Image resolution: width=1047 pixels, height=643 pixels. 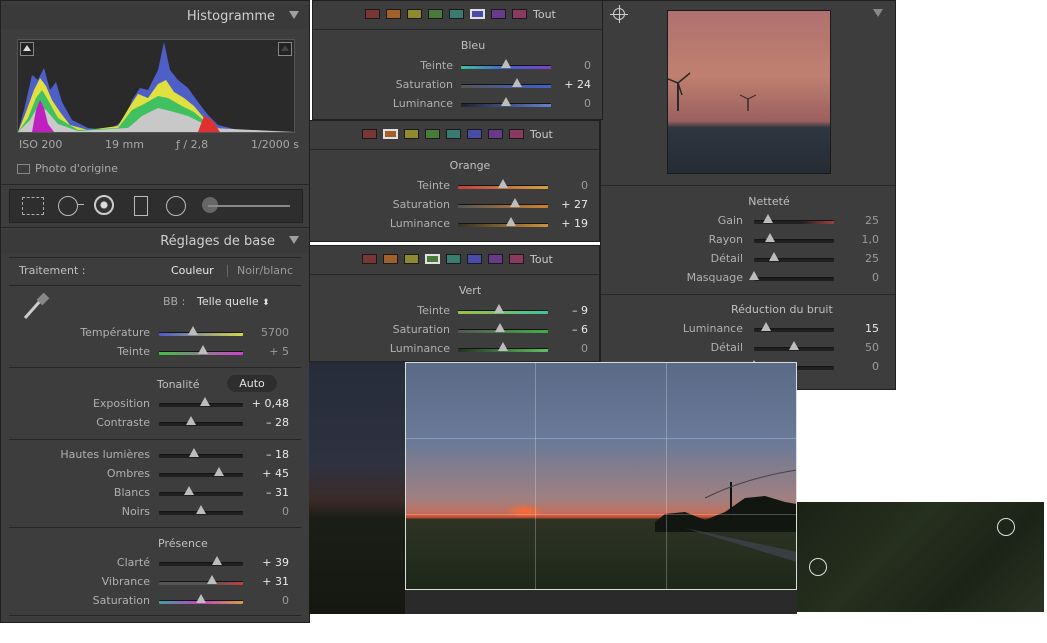 What do you see at coordinates (860, 239) in the screenshot?
I see `sharpen-1-value: 1,0` at bounding box center [860, 239].